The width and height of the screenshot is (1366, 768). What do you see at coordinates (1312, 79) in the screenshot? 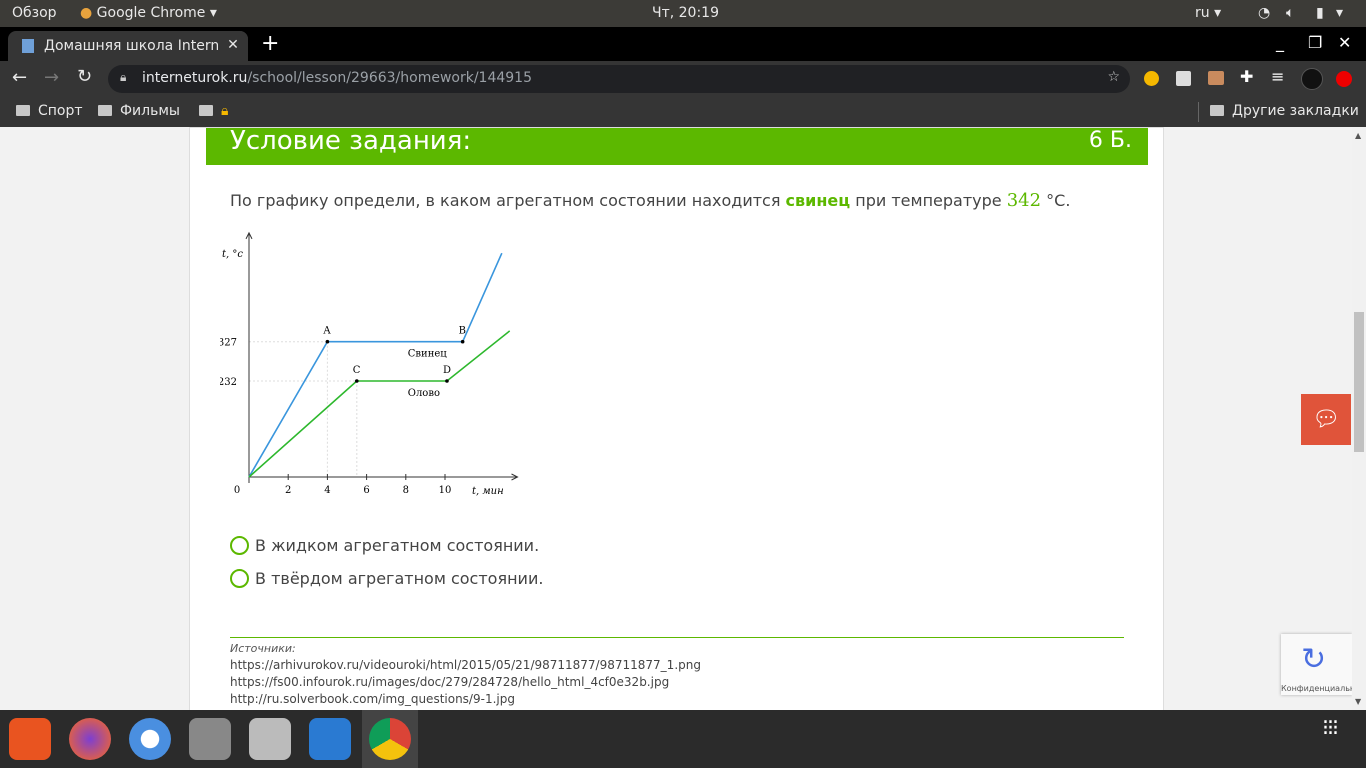
I see `profile-avatar` at bounding box center [1312, 79].